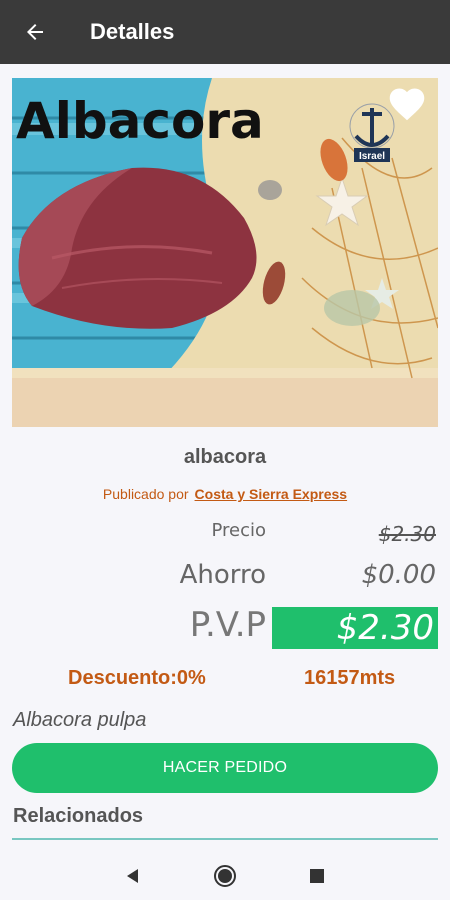 This screenshot has width=450, height=900. Describe the element at coordinates (407, 534) in the screenshot. I see `precio-value: $2.30` at that location.